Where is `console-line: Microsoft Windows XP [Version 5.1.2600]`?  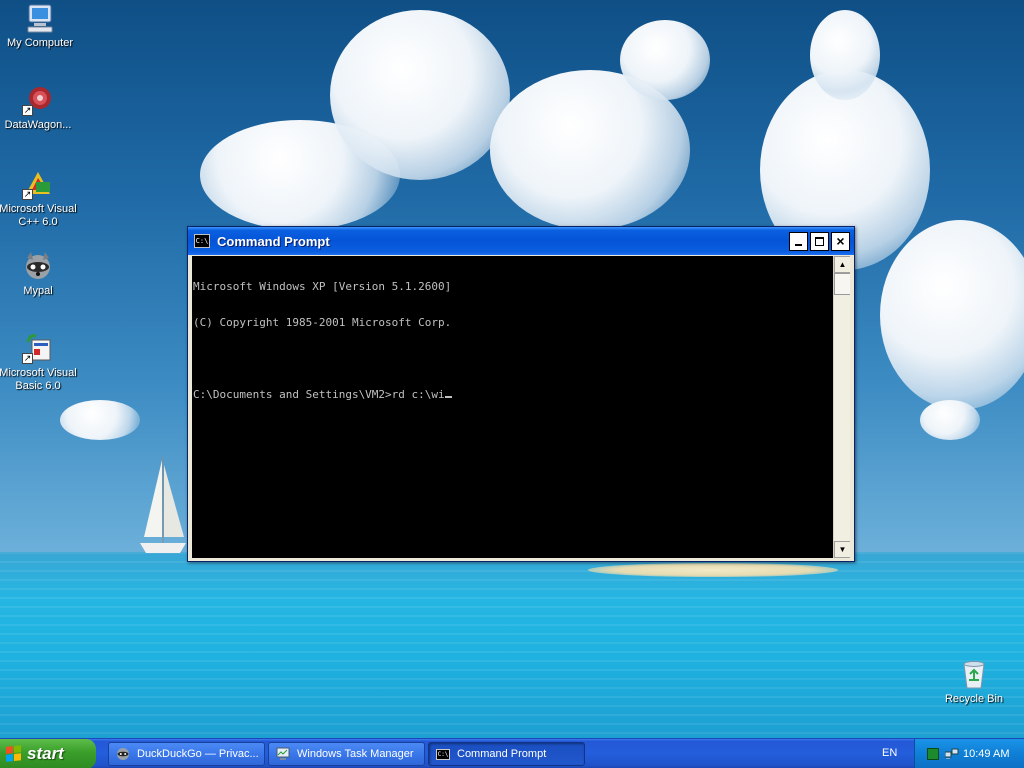 console-line: Microsoft Windows XP [Version 5.1.2600] is located at coordinates (322, 286).